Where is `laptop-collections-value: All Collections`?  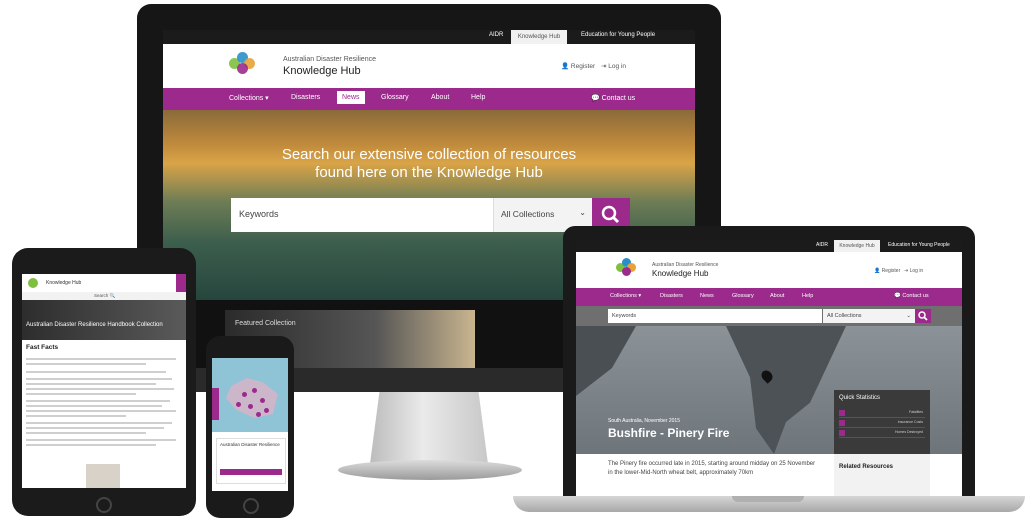 laptop-collections-value: All Collections is located at coordinates (844, 316).